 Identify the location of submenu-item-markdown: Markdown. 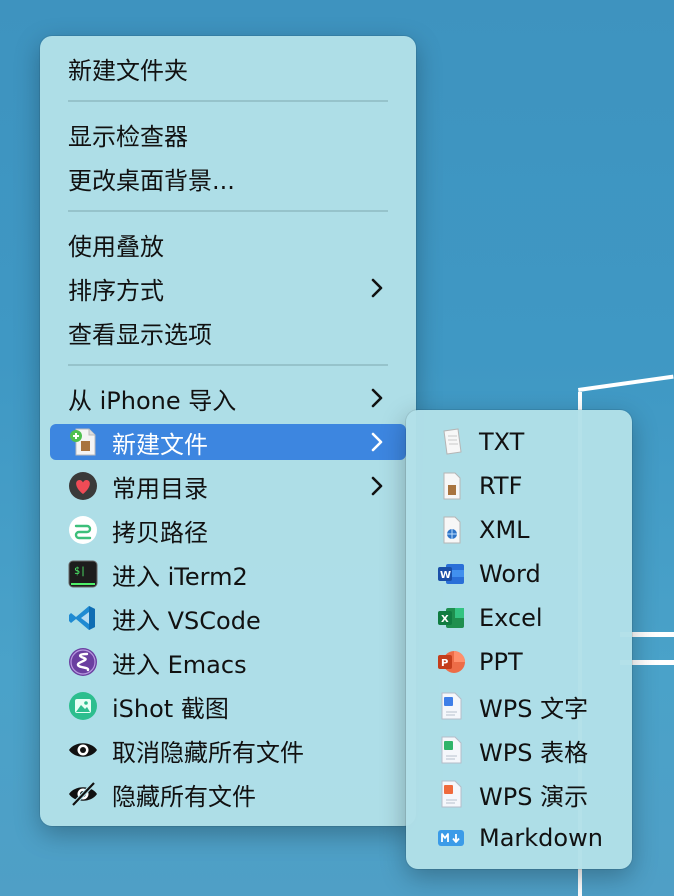
(519, 838).